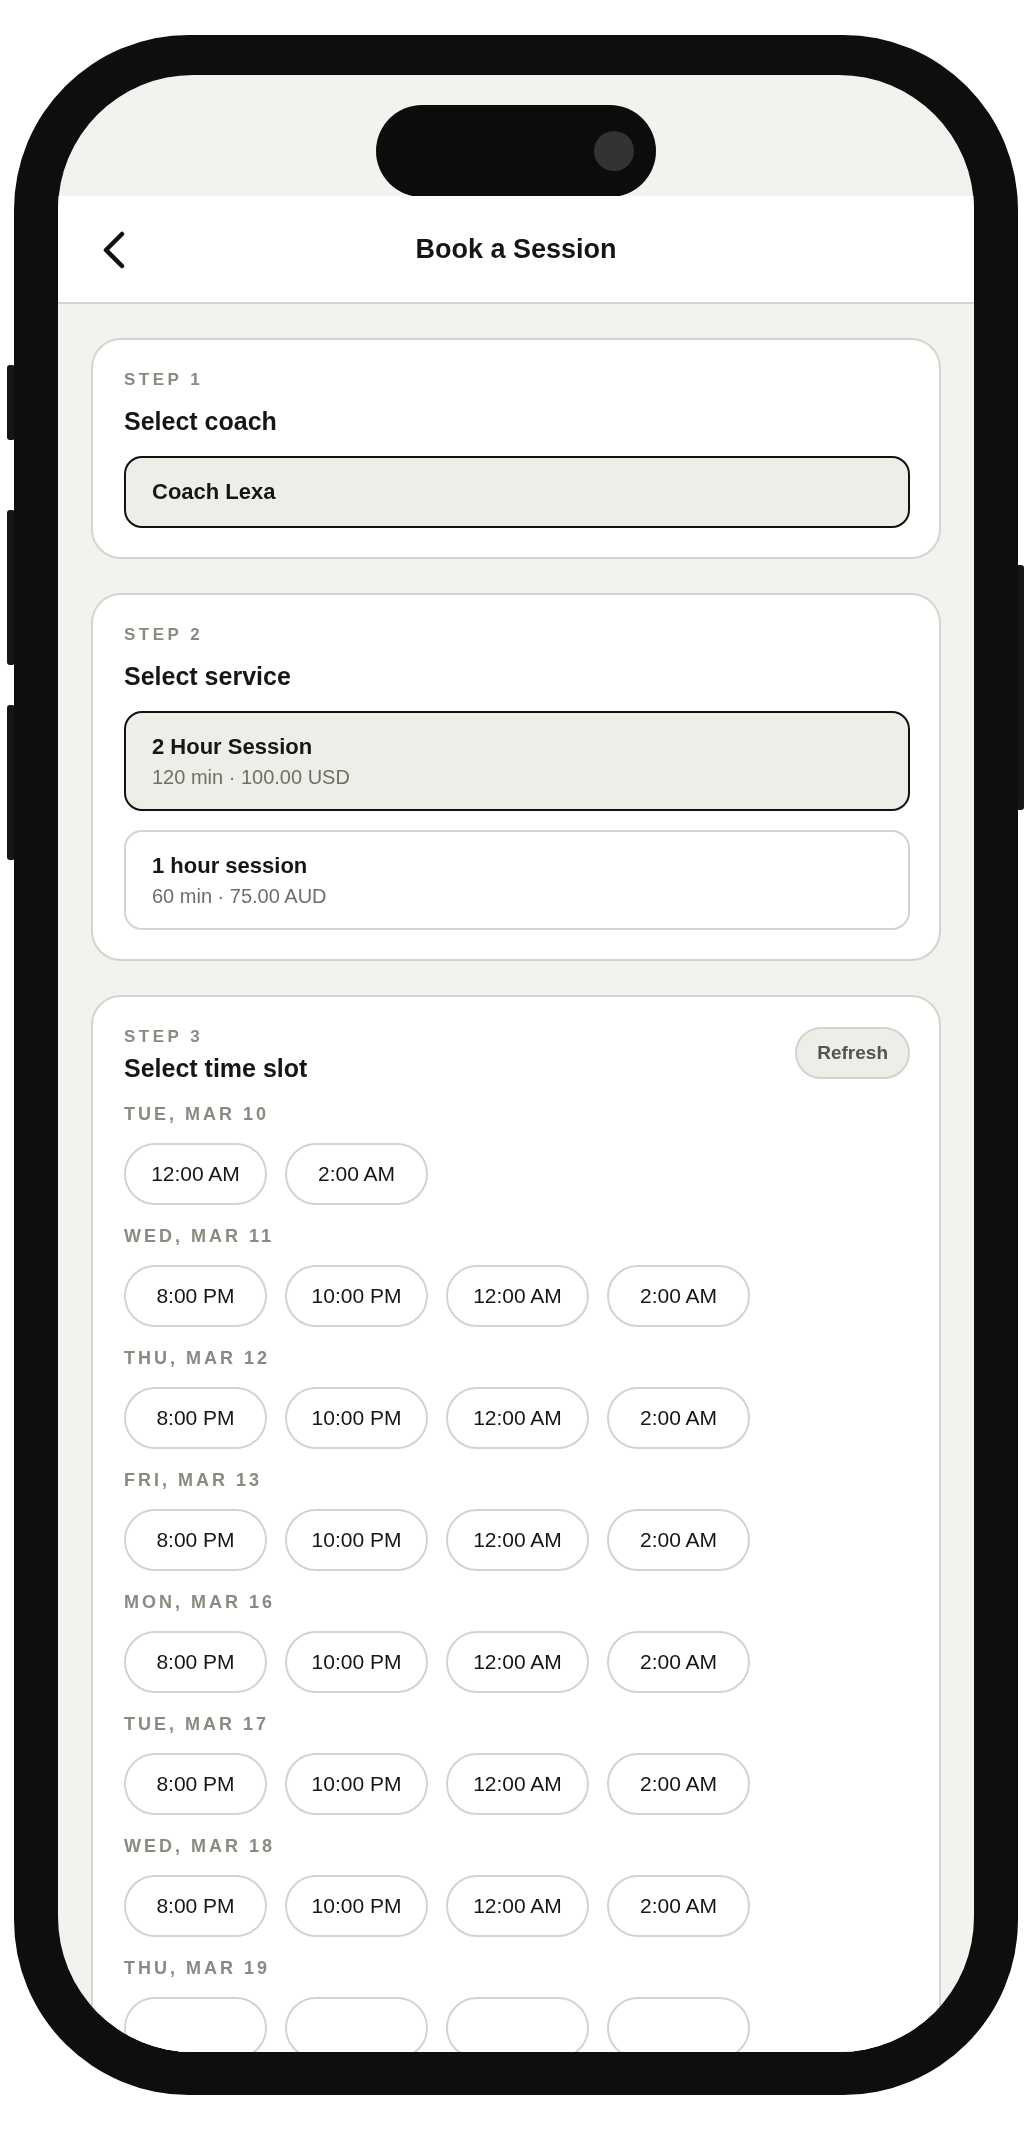  Describe the element at coordinates (164, 1037) in the screenshot. I see `step-label: STEP 3` at that location.